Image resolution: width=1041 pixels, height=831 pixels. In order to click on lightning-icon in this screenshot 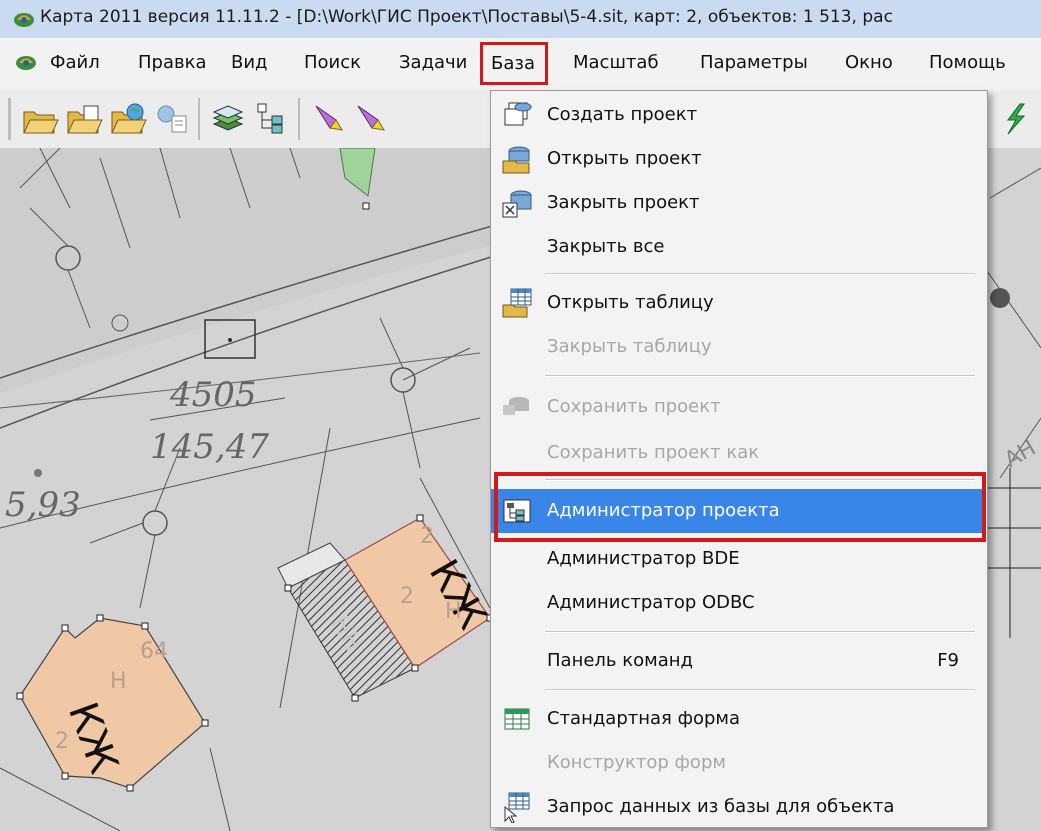, I will do `click(1014, 119)`.